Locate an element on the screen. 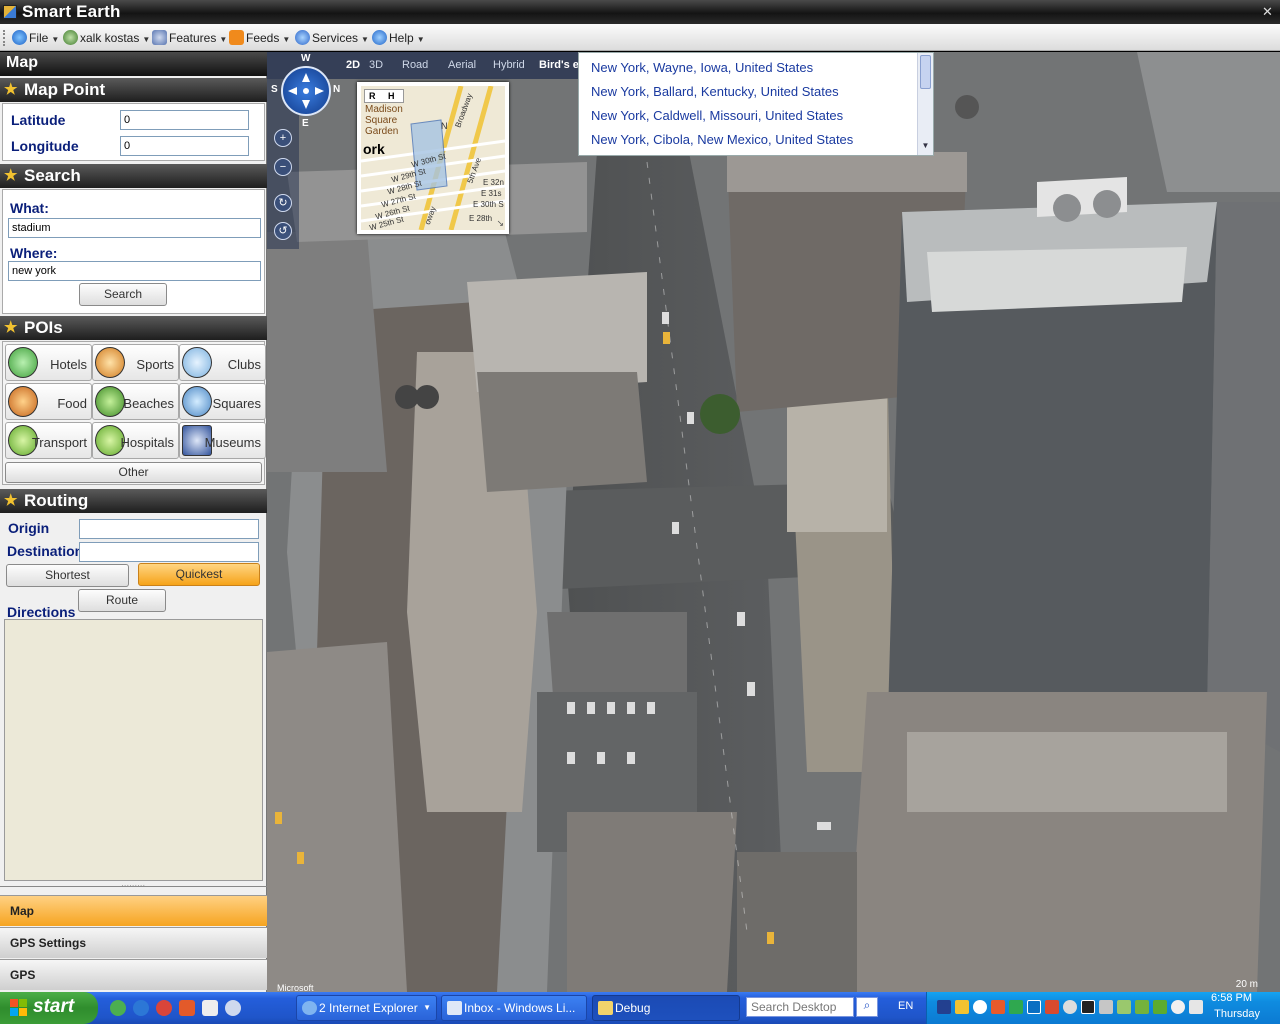 The width and height of the screenshot is (1280, 1024). rotate-left-icon: ↺ is located at coordinates (283, 231).